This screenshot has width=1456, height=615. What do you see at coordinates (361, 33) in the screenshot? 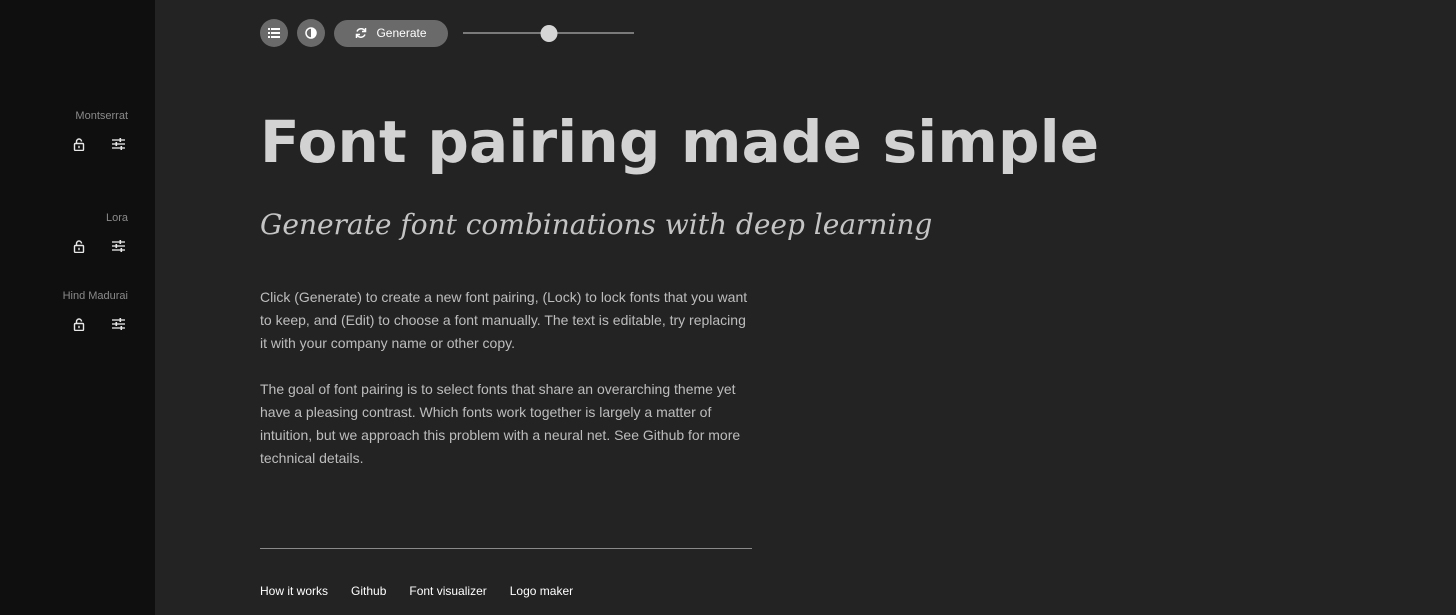
I see `refresh-icon` at bounding box center [361, 33].